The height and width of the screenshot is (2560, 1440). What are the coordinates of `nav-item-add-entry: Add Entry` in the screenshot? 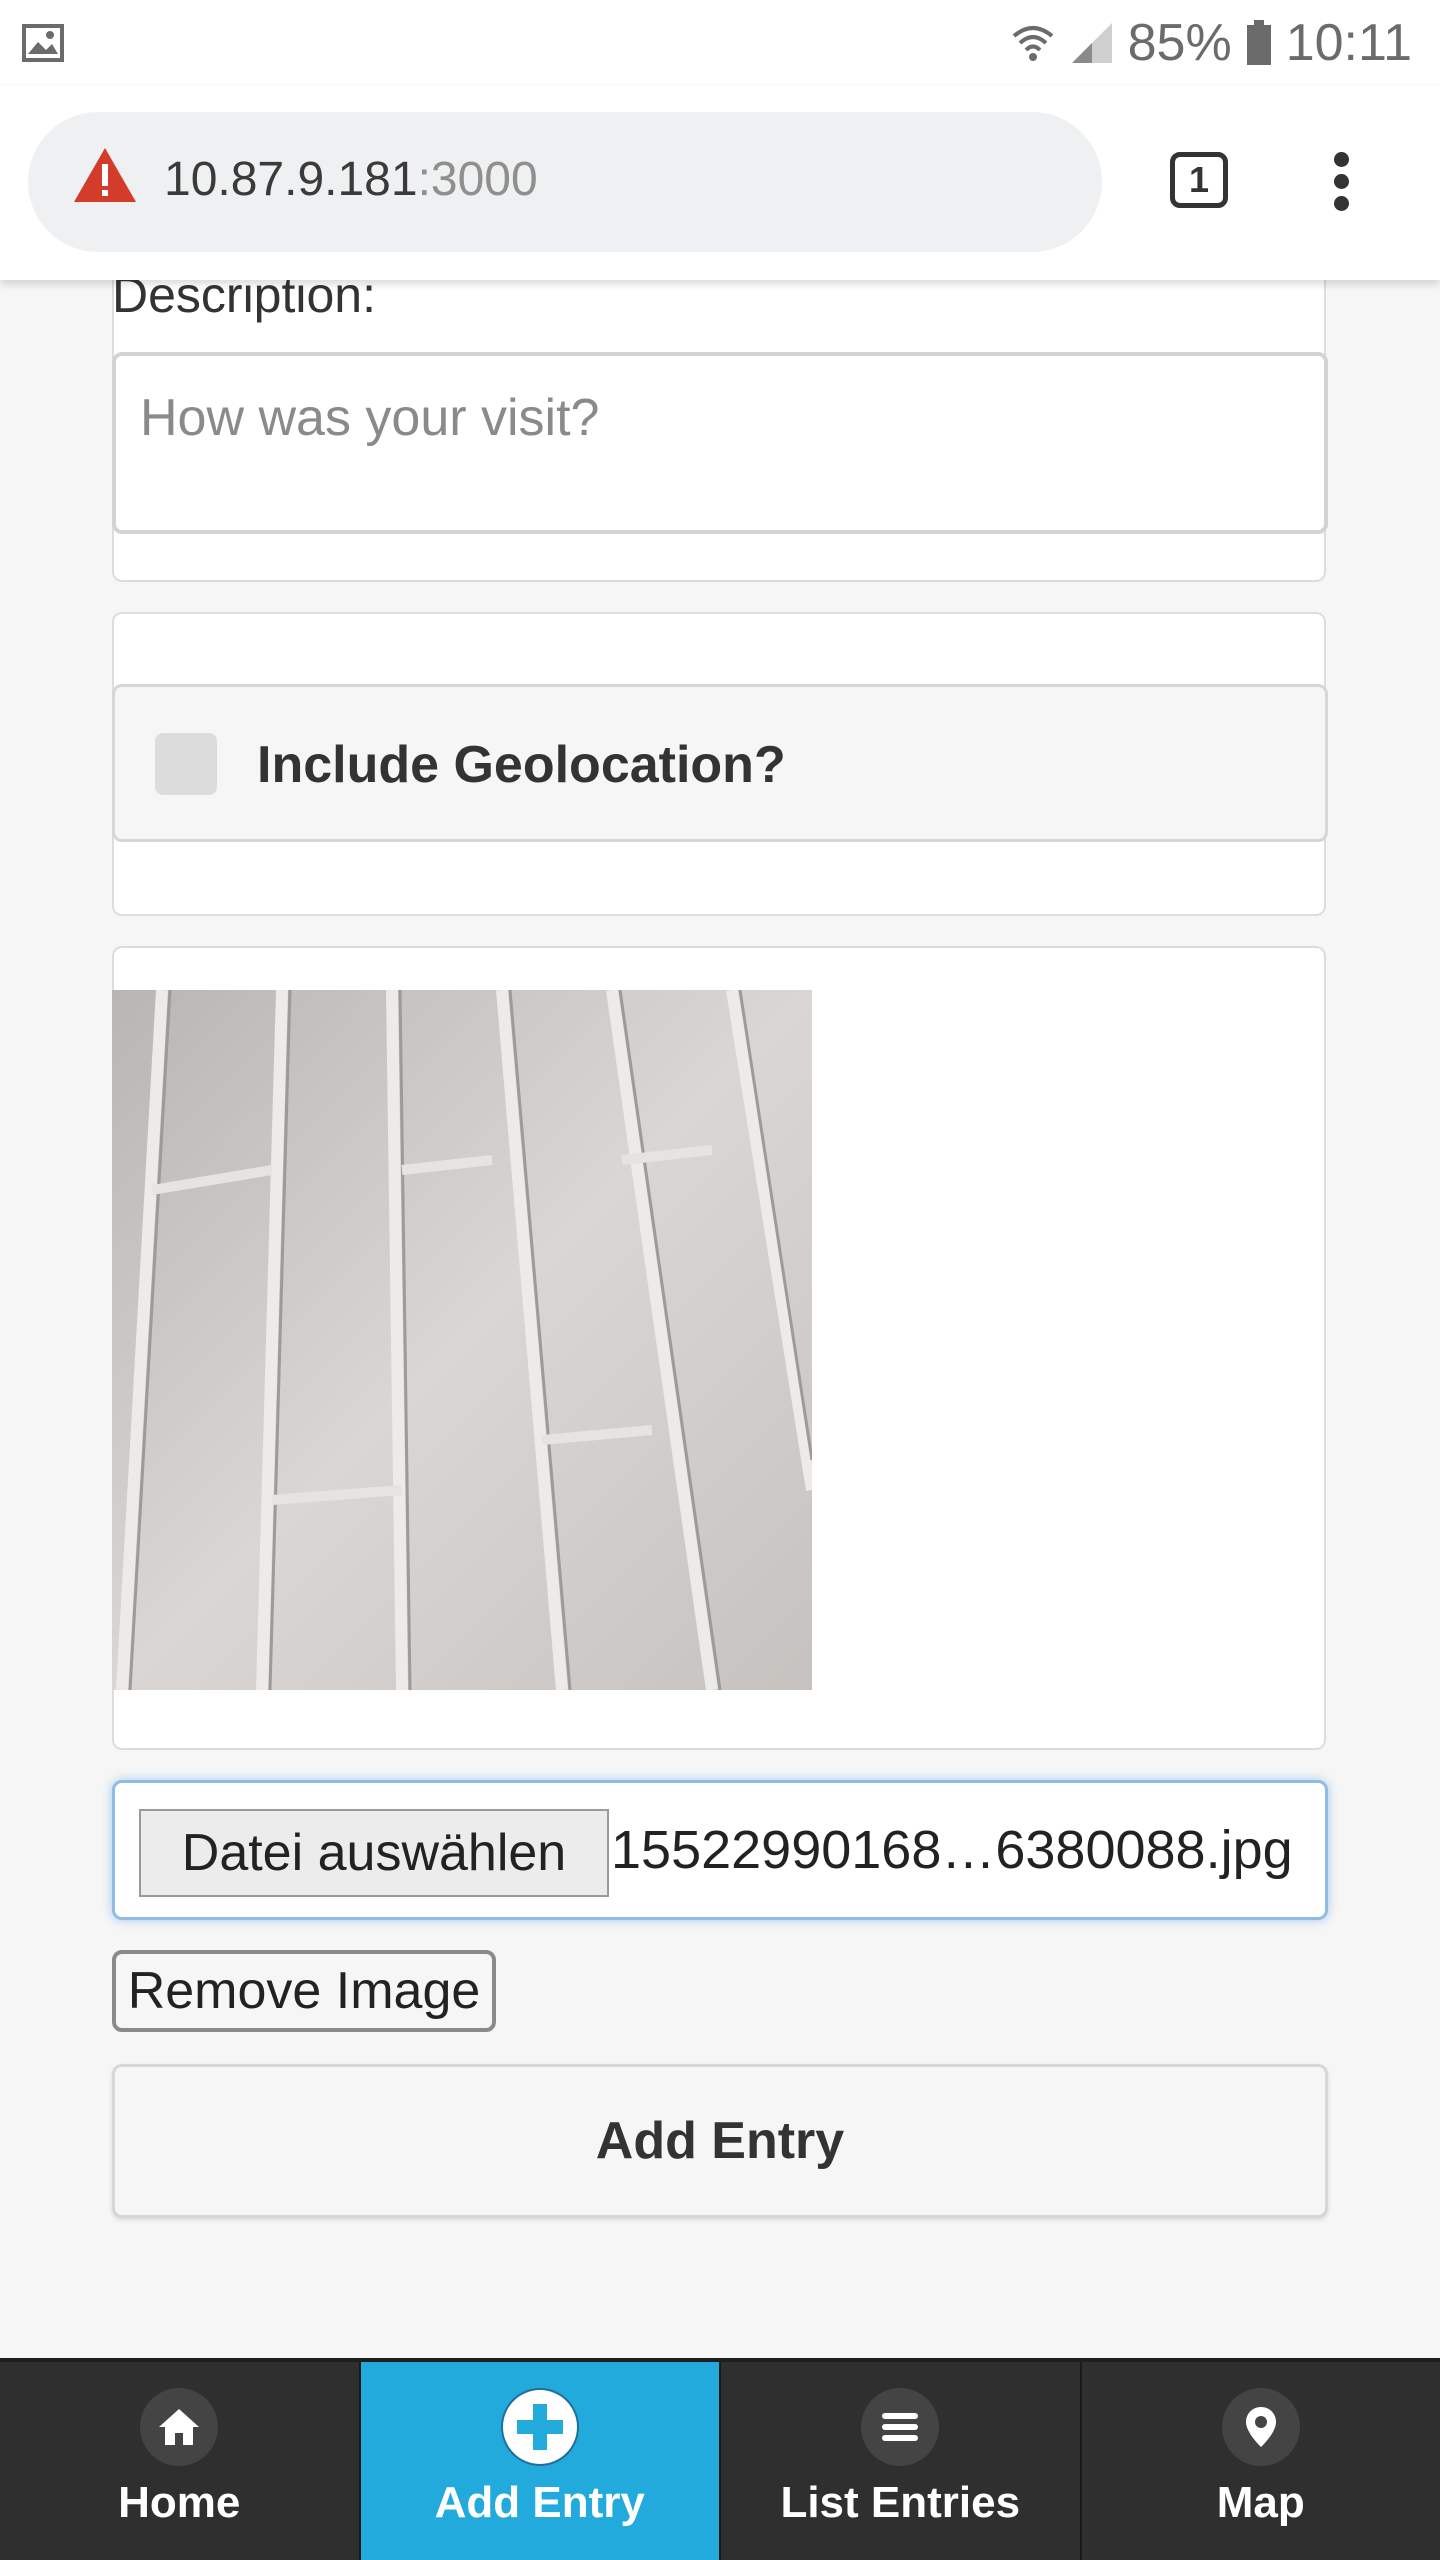 It's located at (540, 2461).